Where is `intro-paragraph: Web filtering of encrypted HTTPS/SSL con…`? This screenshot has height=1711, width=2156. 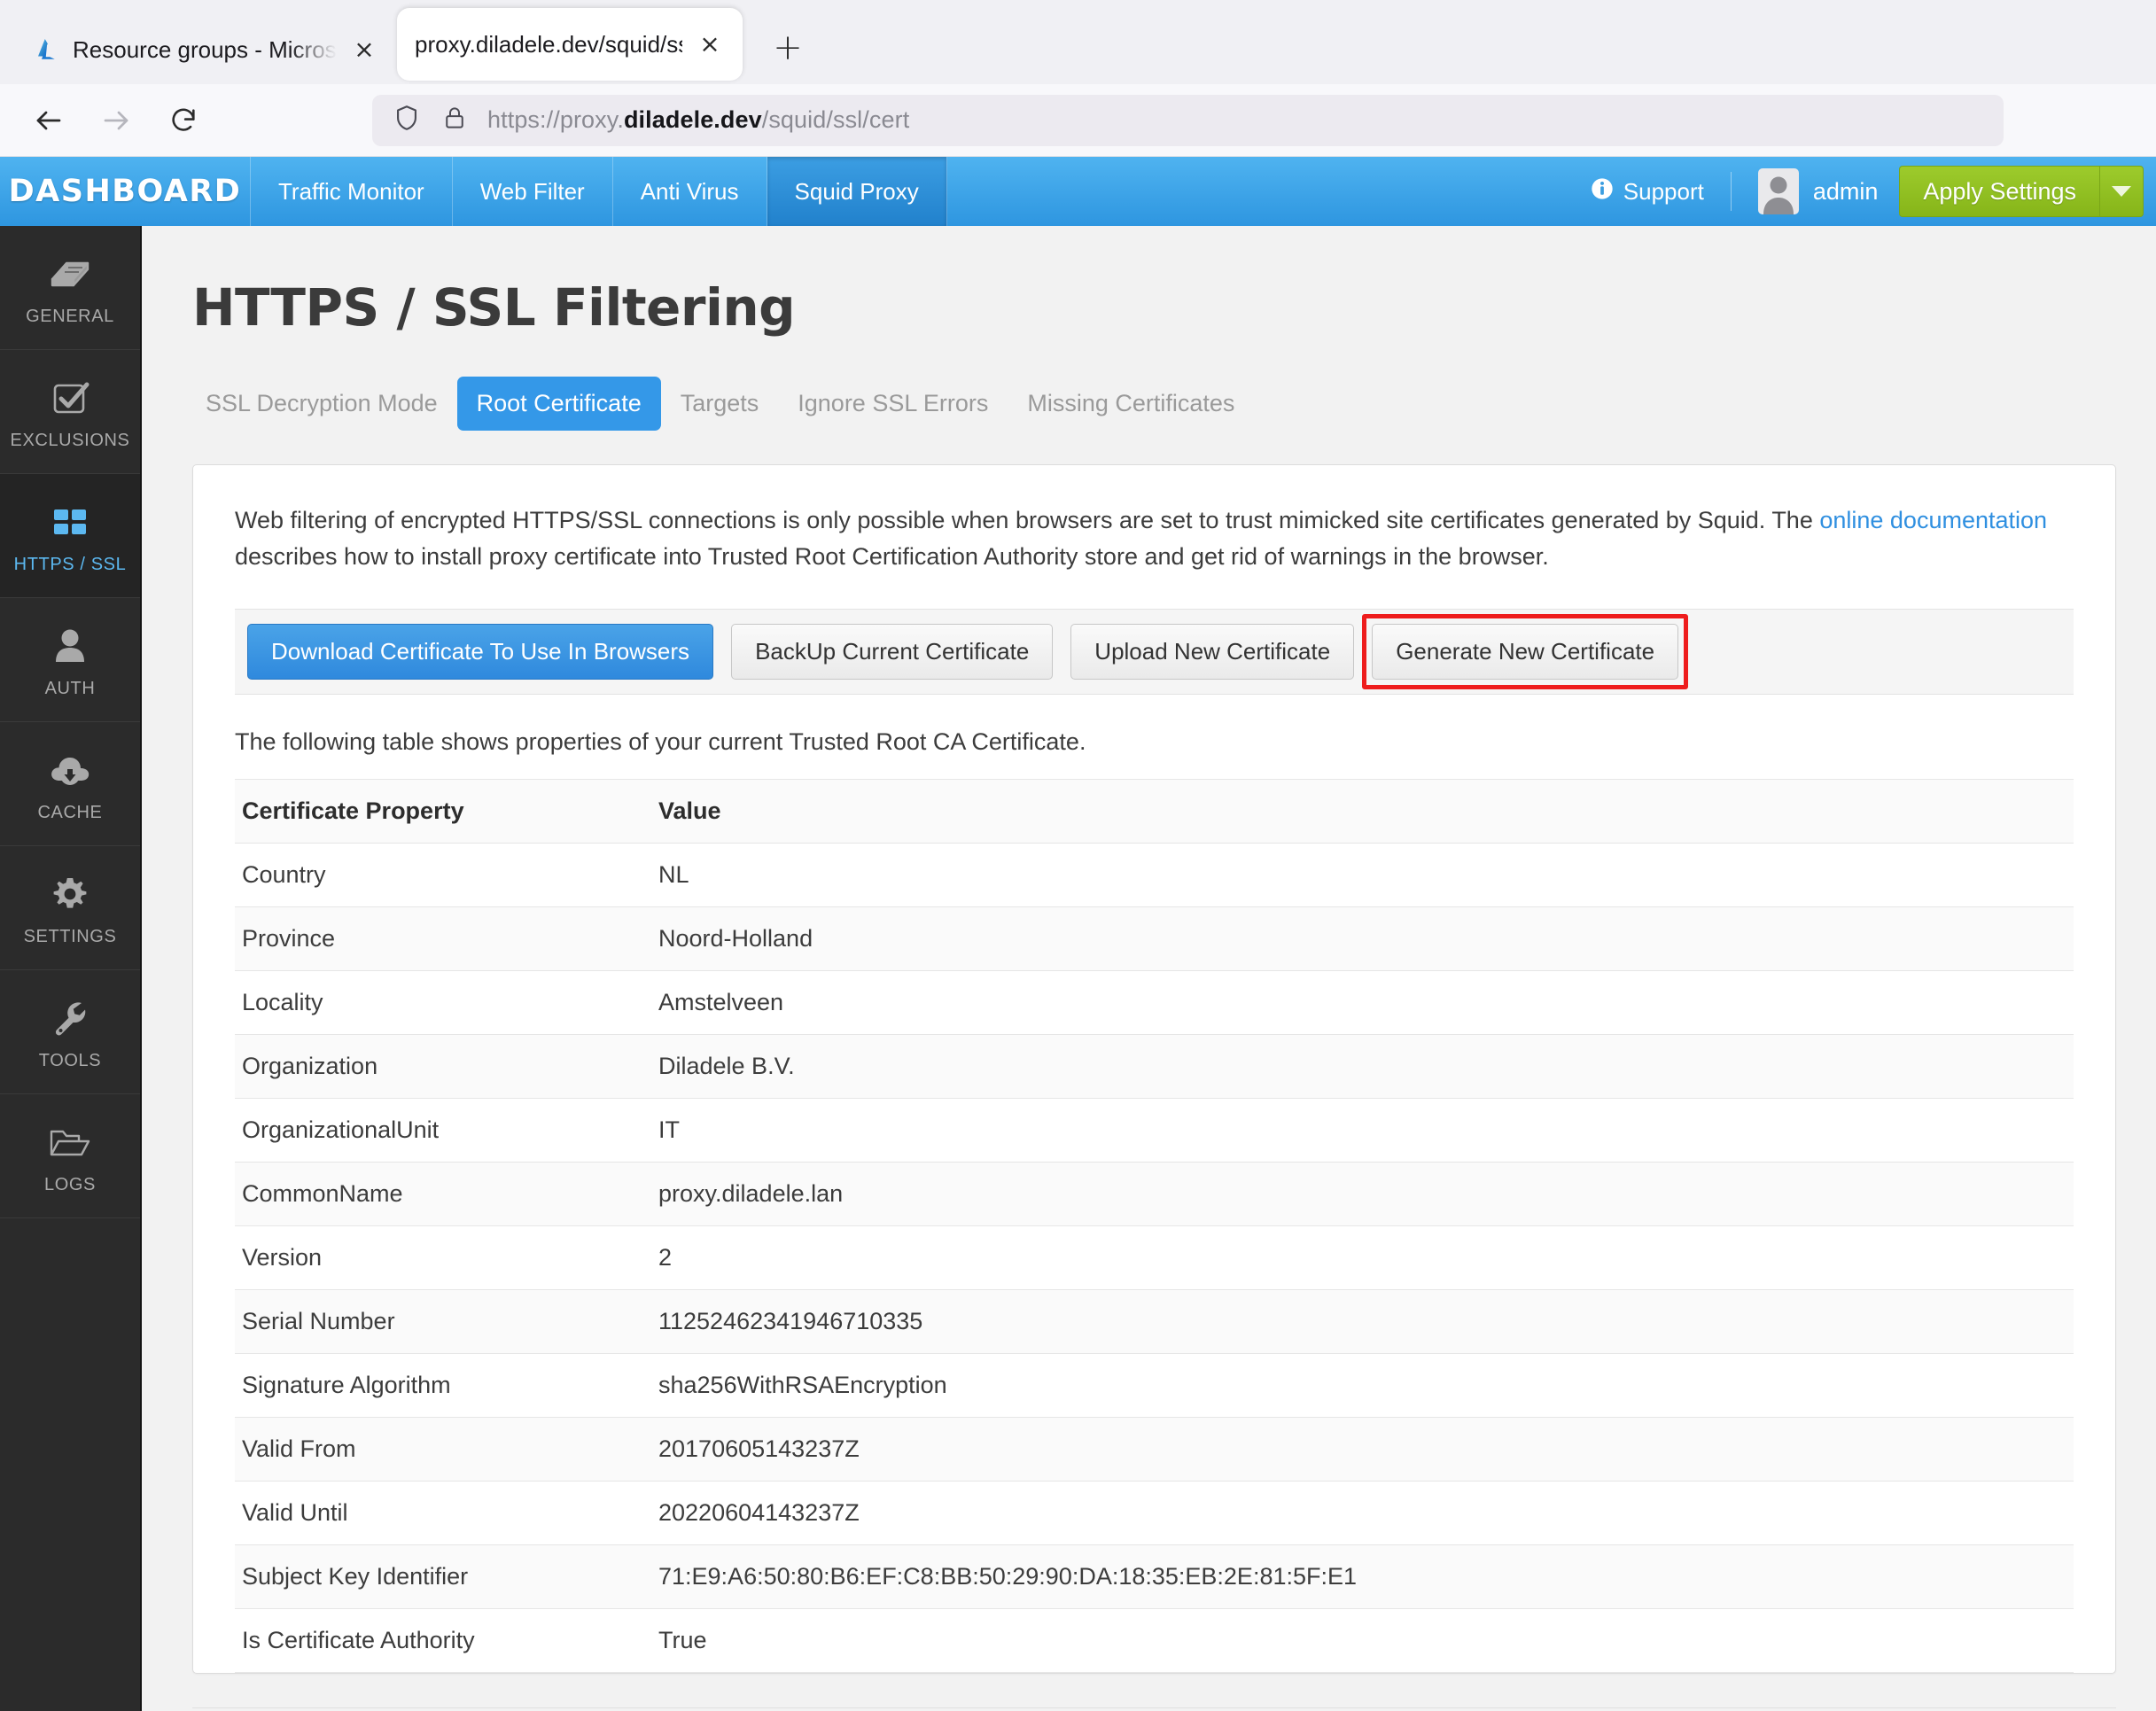
intro-paragraph: Web filtering of encrypted HTTPS/SSL con… is located at coordinates (1152, 538).